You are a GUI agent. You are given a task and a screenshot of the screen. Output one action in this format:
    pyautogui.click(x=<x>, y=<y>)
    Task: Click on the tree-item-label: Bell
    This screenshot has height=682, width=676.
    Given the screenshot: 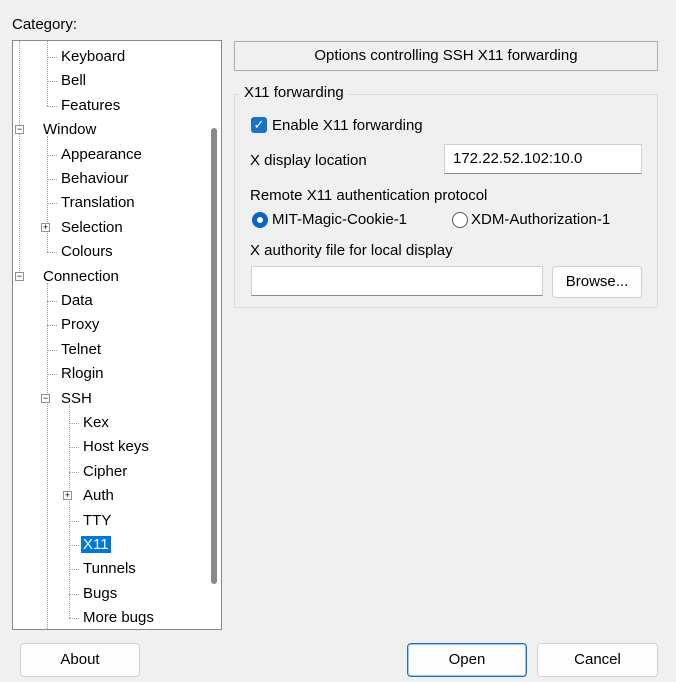 What is the action you would take?
    pyautogui.click(x=74, y=81)
    